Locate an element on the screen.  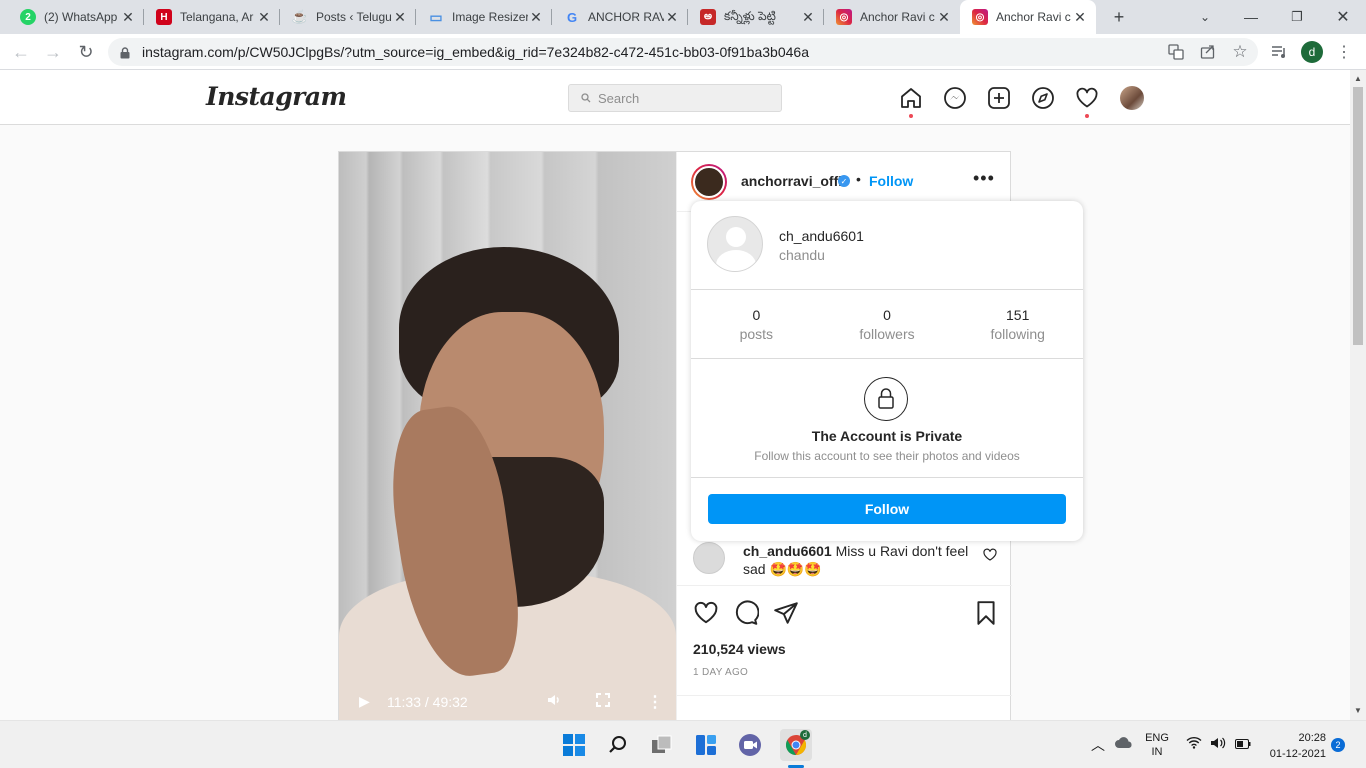
instagram-logo: Instagram is located at coordinates (276, 96).